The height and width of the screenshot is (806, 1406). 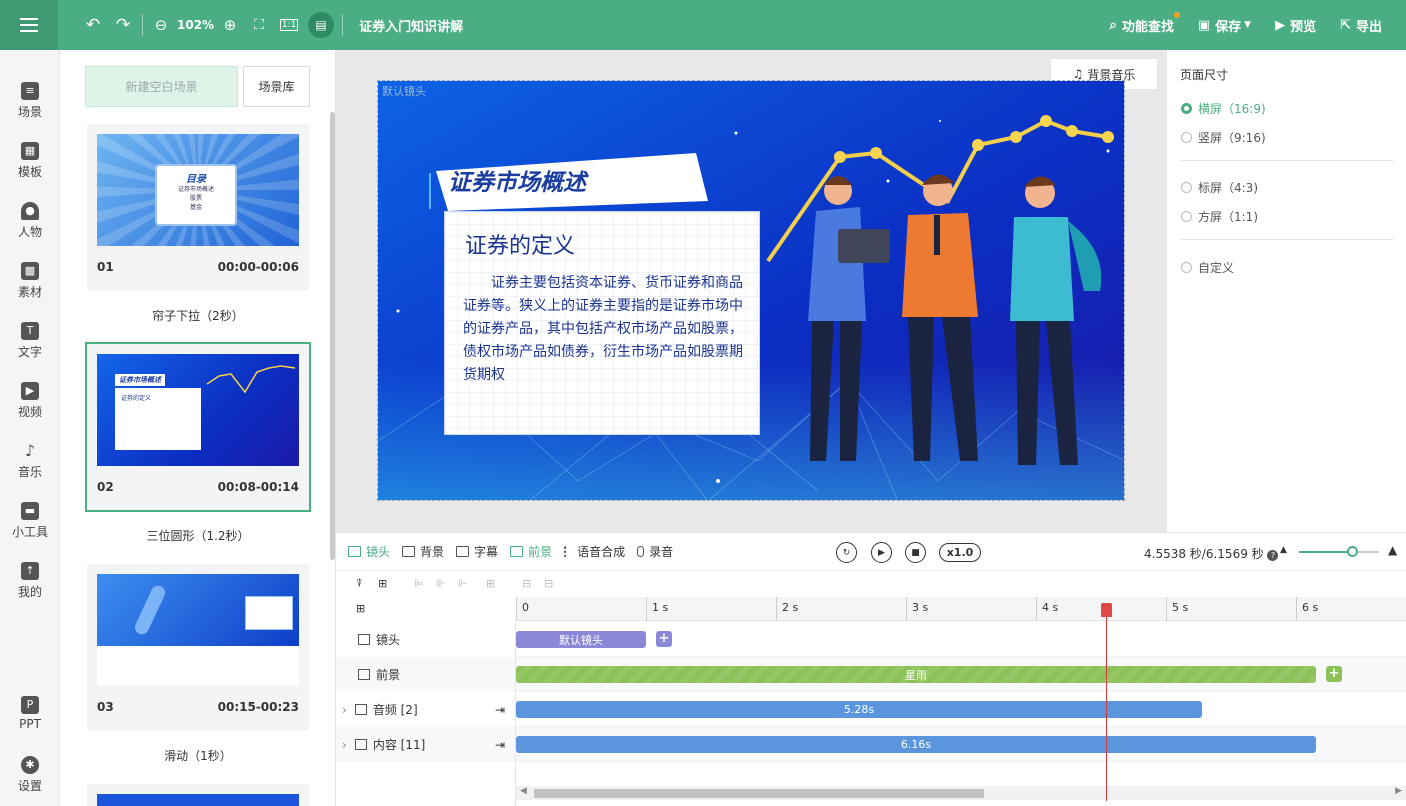 I want to click on tab-subtitle: 字幕, so click(x=477, y=551).